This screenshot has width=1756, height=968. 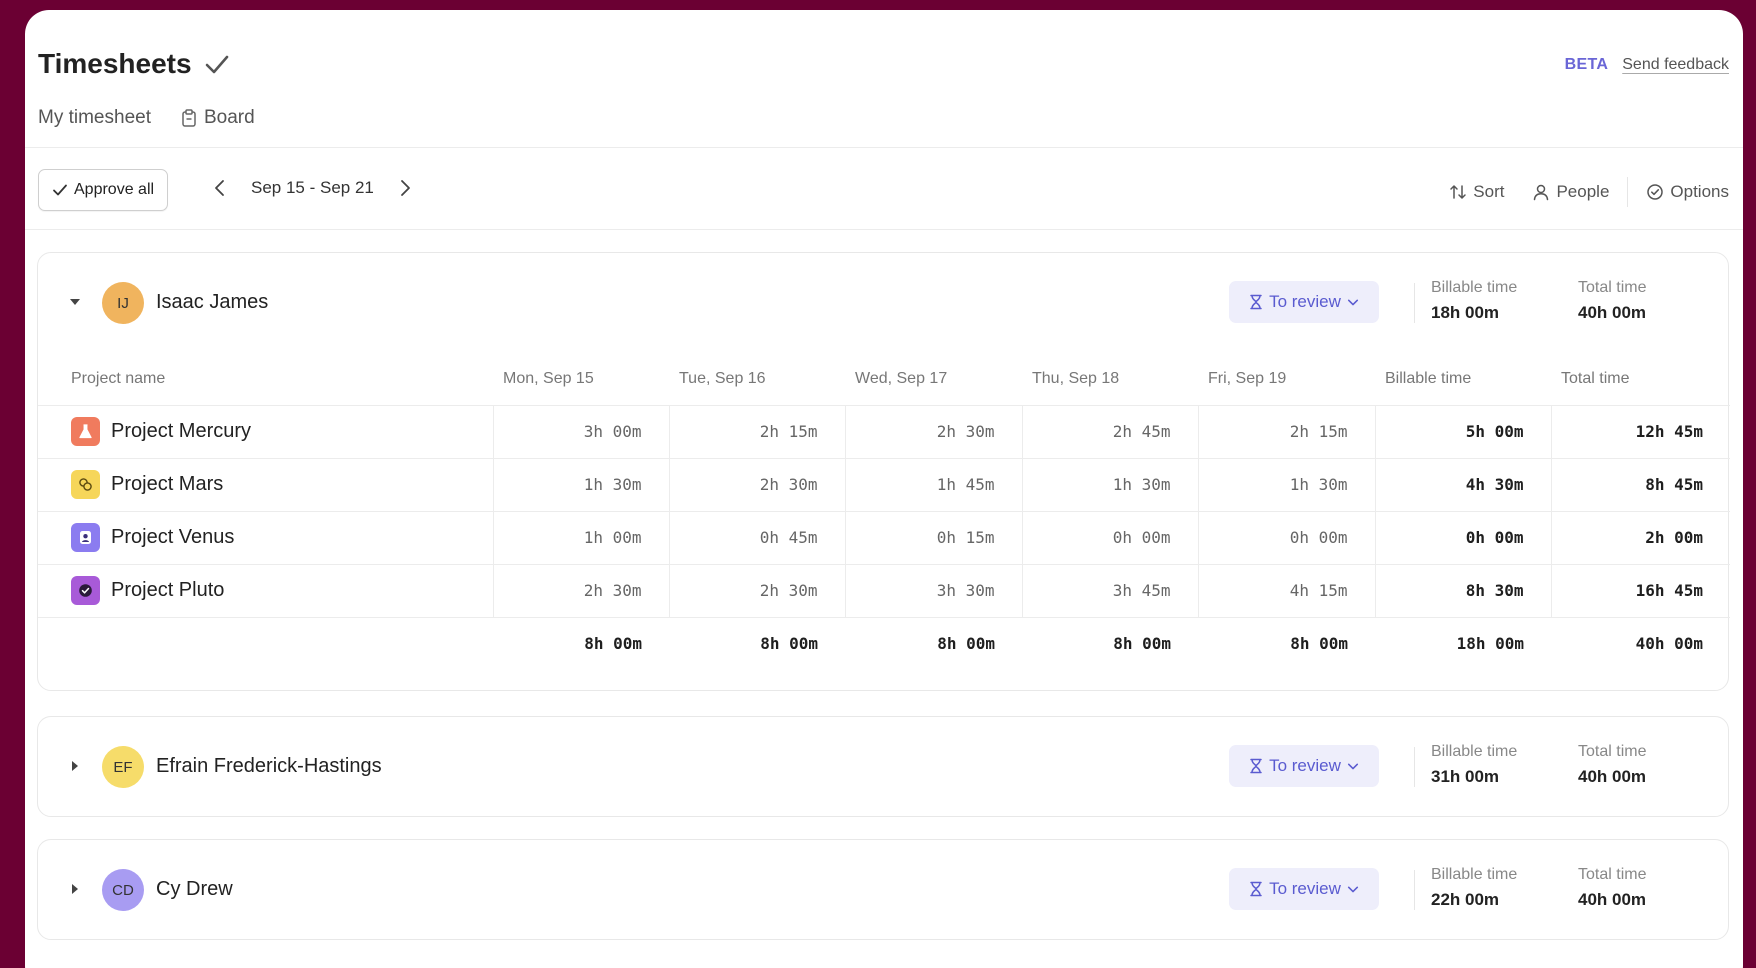 What do you see at coordinates (1474, 301) in the screenshot?
I see `billable-stat: Billable time 18h 00m` at bounding box center [1474, 301].